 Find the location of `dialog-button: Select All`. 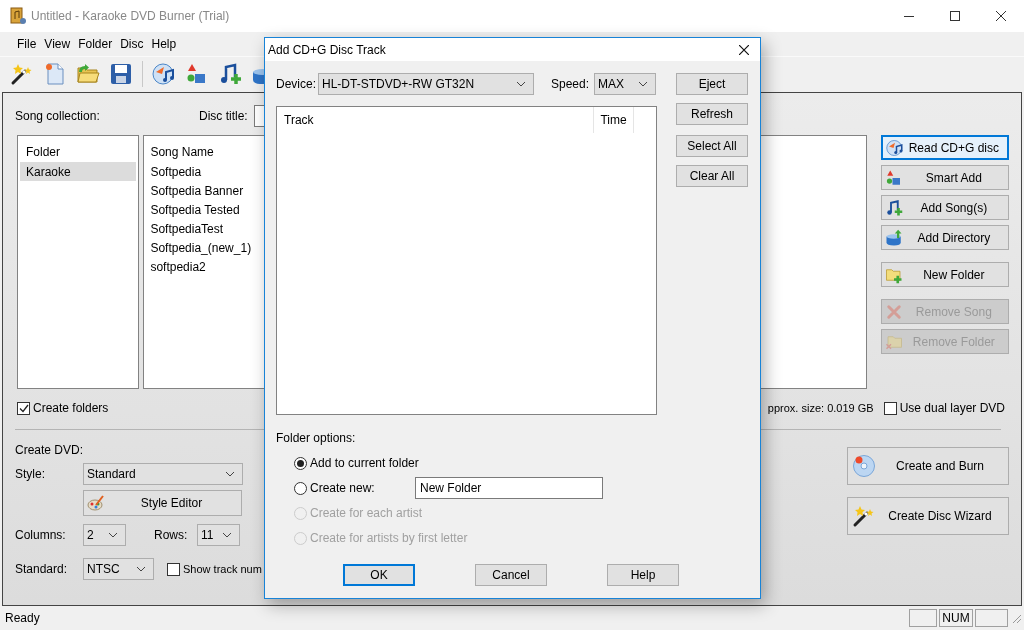

dialog-button: Select All is located at coordinates (712, 146).